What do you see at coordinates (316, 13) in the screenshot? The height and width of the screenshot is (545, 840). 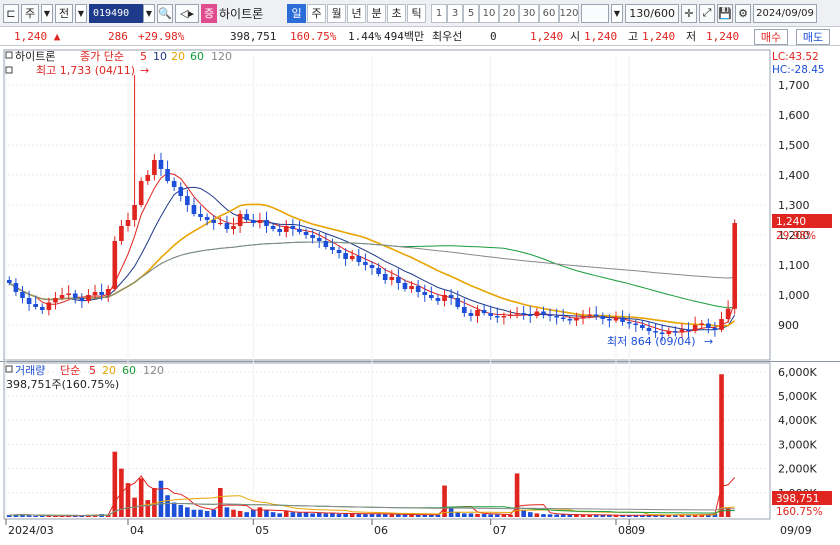 I see `timeframe-1: 주` at bounding box center [316, 13].